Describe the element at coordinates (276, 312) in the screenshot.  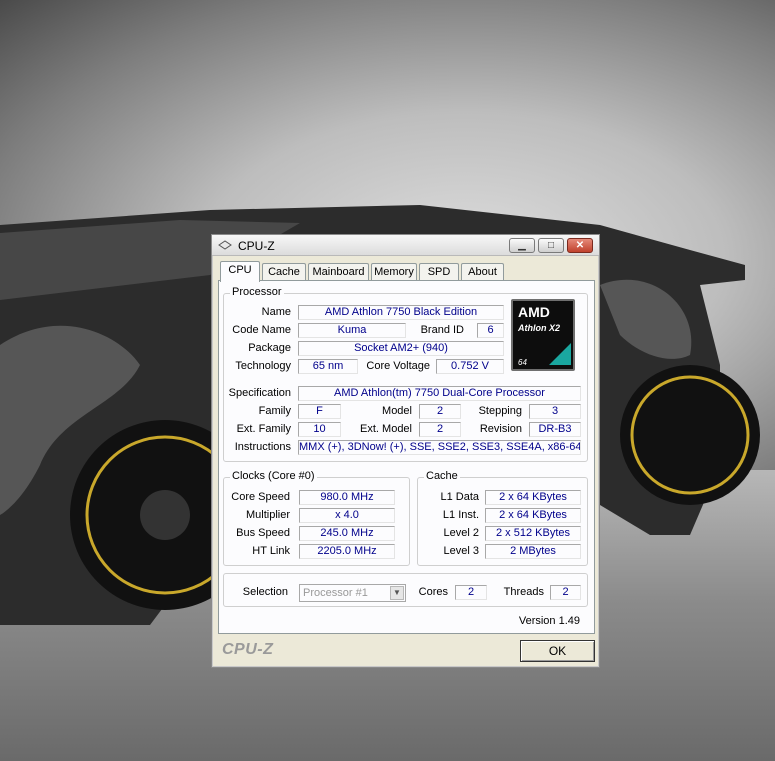
I see `name-label: Name` at that location.